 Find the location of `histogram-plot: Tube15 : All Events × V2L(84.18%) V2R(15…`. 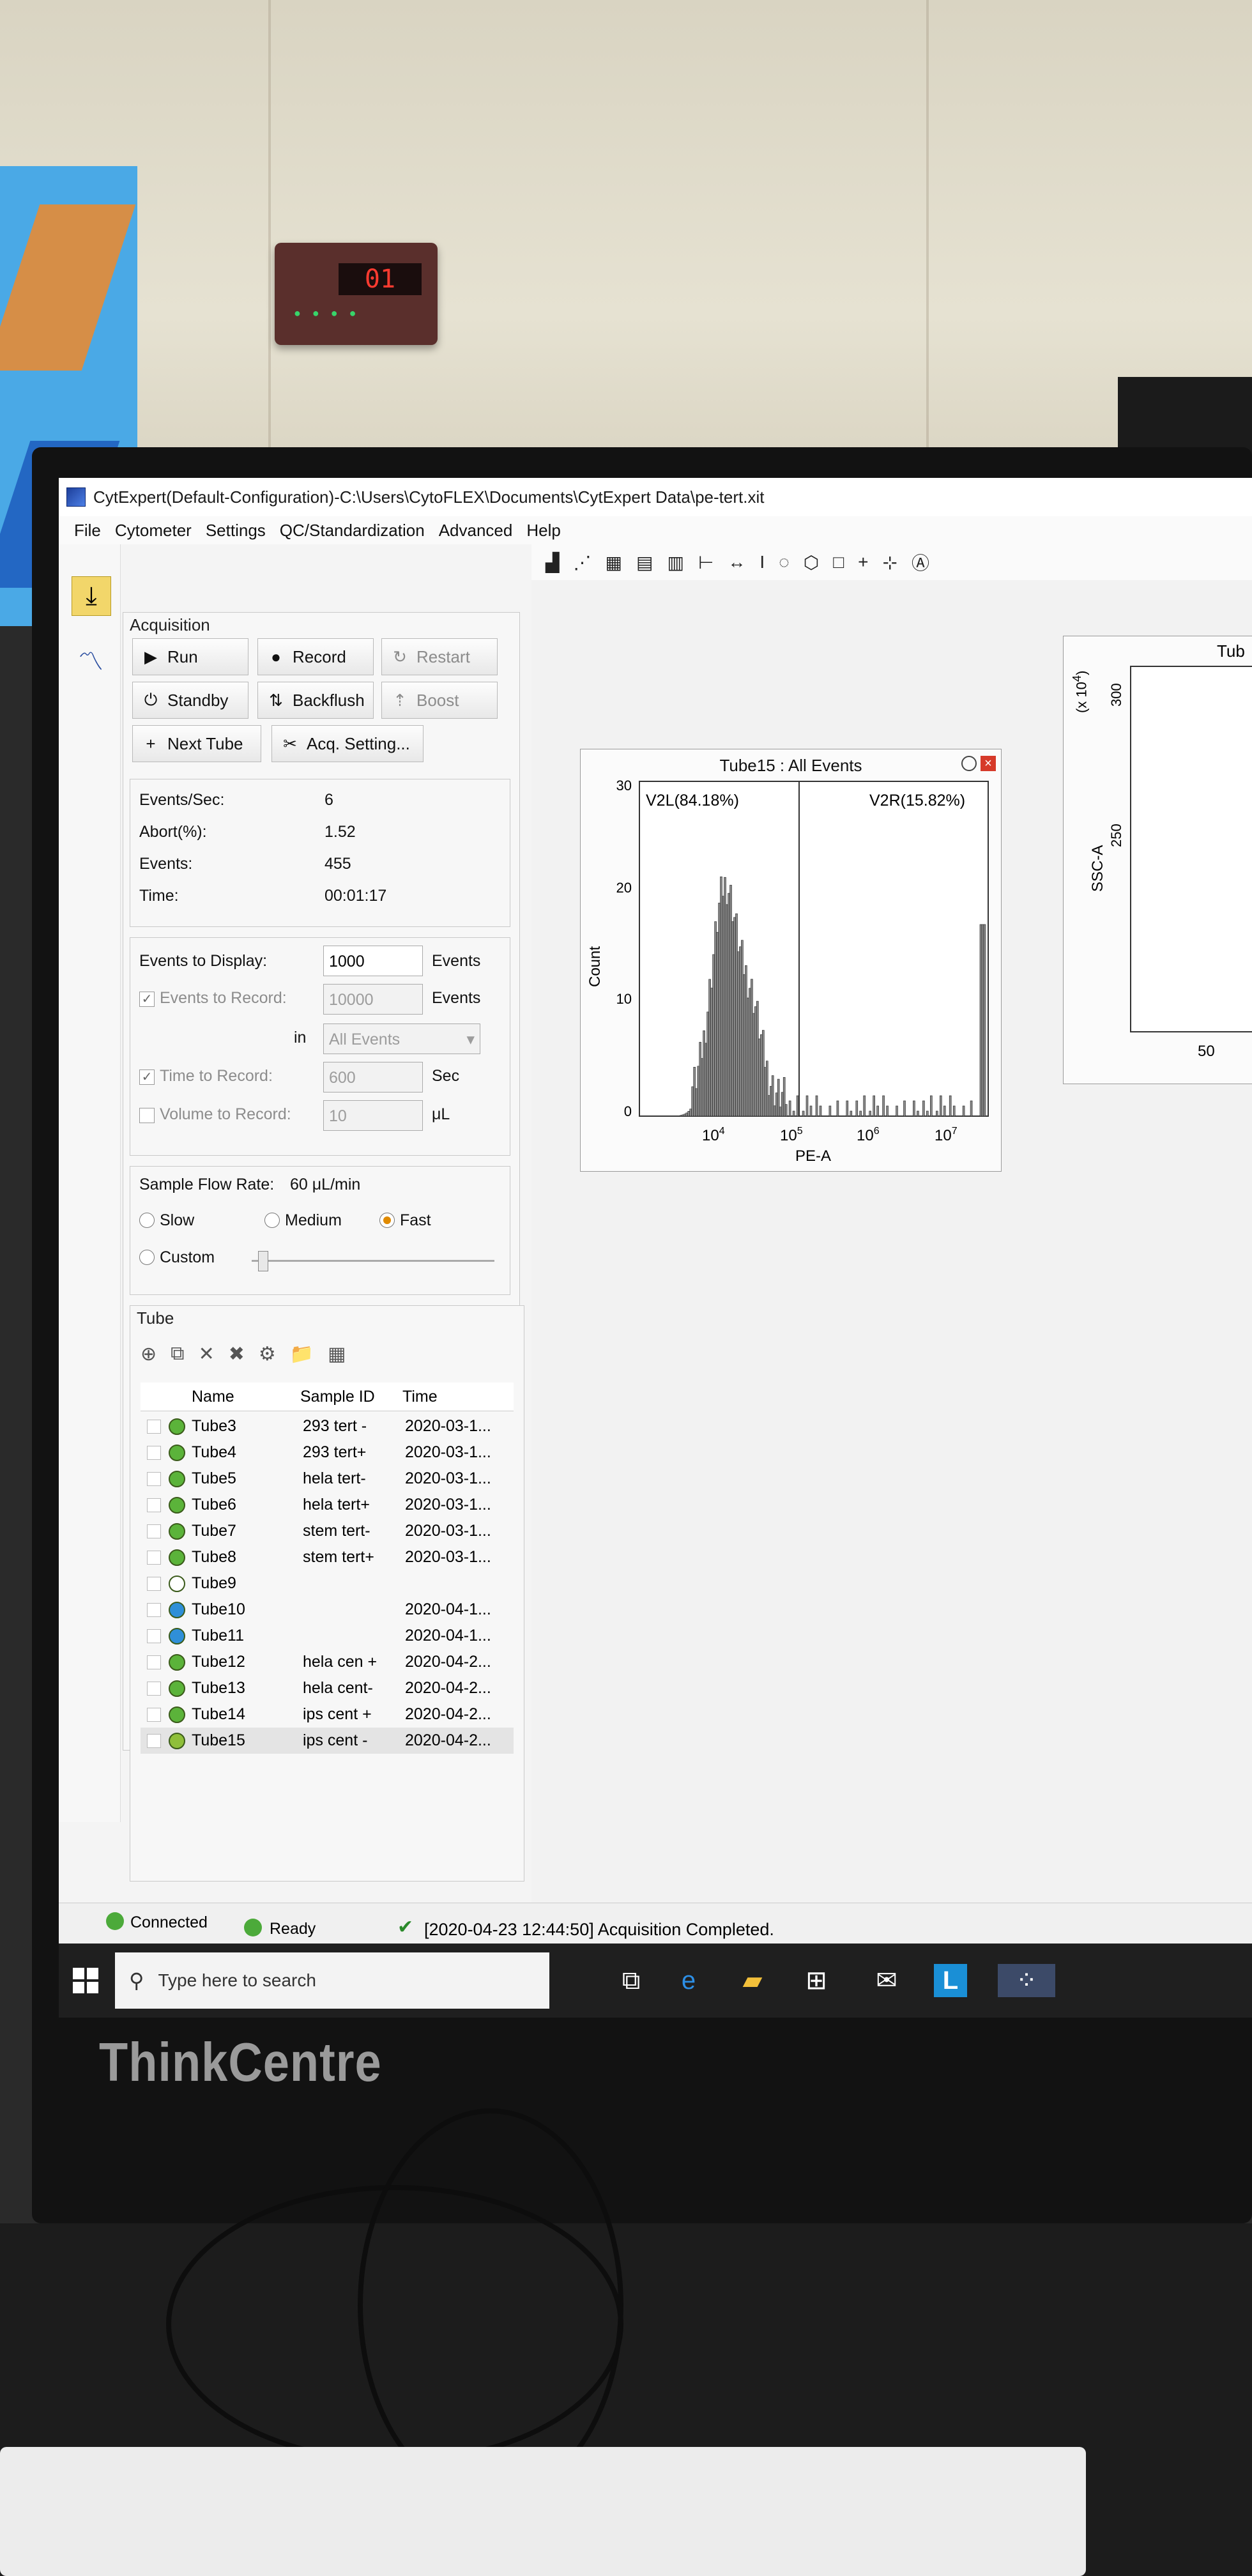

histogram-plot: Tube15 : All Events × V2L(84.18%) V2R(15… is located at coordinates (791, 960).